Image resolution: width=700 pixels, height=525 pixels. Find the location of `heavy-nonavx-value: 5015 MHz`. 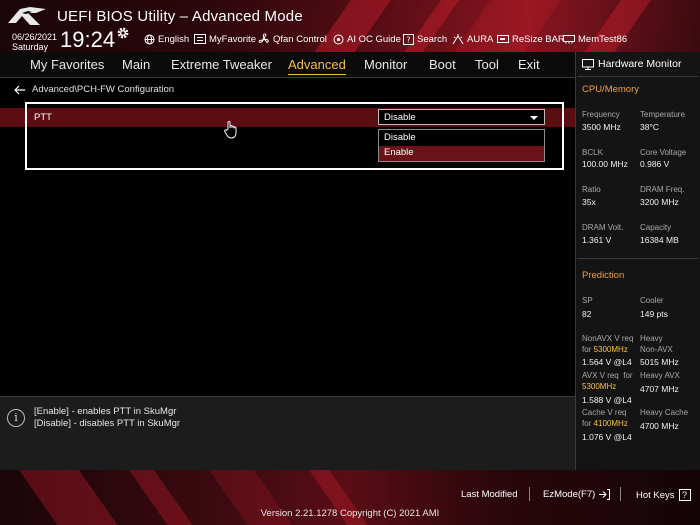

heavy-nonavx-value: 5015 MHz is located at coordinates (659, 362).